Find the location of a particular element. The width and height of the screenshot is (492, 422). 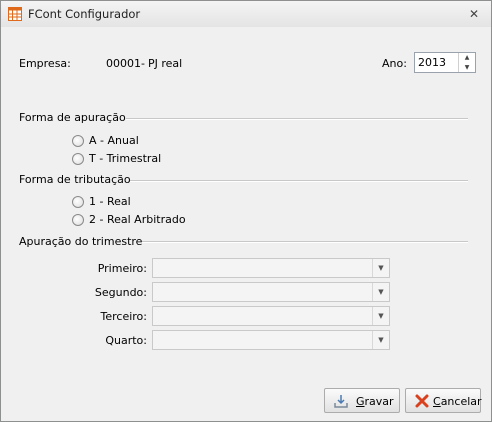

trimestre-group-title: Apuração do trimestre is located at coordinates (81, 241).